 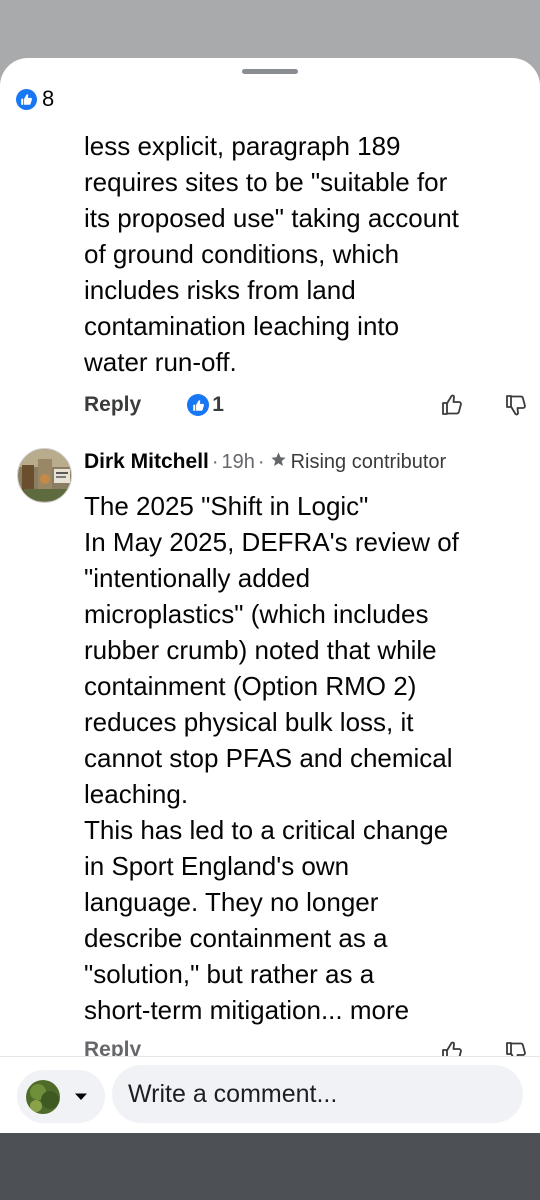 I want to click on see-more-link: more, so click(x=379, y=1010).